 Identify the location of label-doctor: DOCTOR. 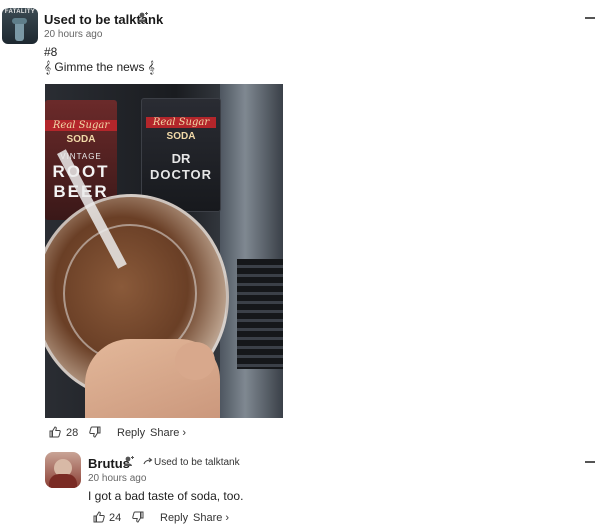
(181, 174).